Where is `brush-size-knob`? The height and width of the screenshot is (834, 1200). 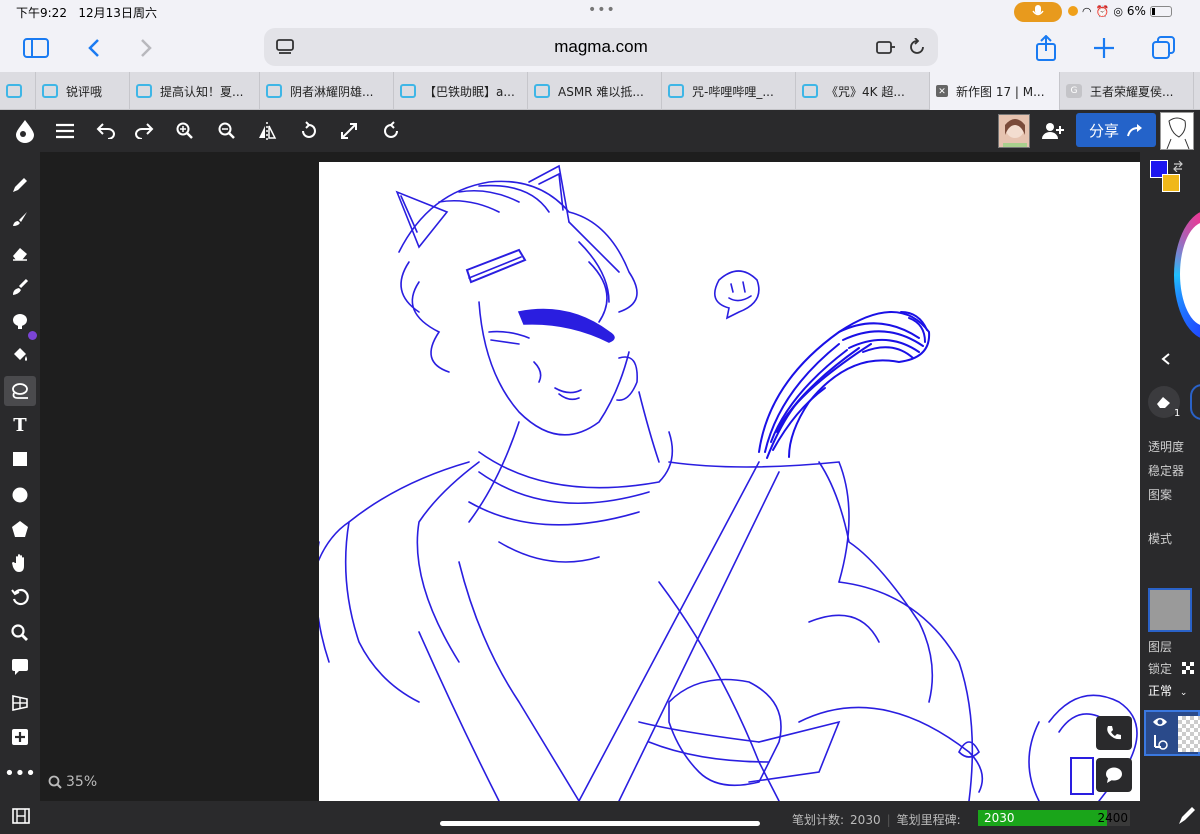
brush-size-knob is located at coordinates (1195, 402).